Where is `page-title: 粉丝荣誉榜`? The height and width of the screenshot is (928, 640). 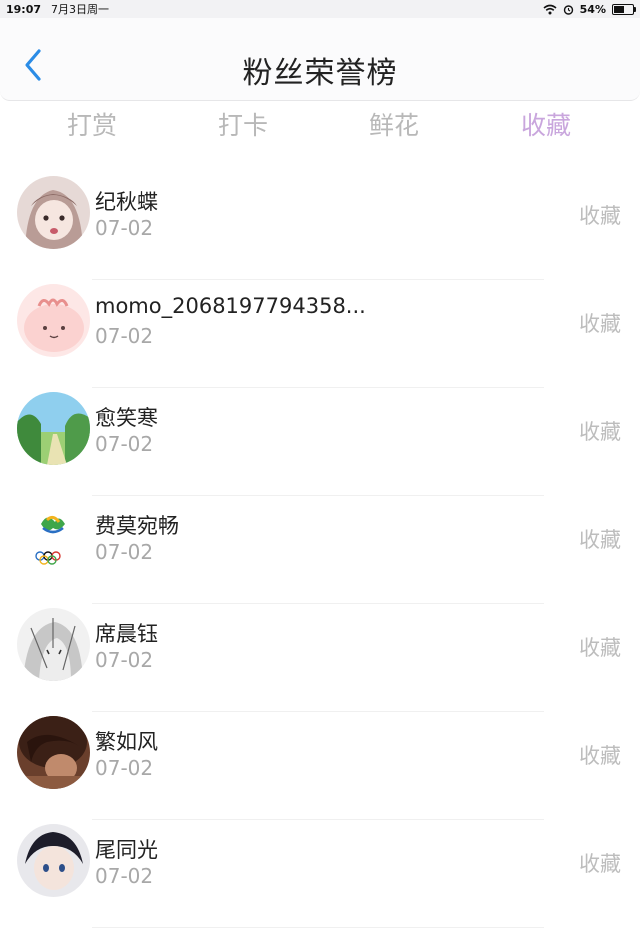 page-title: 粉丝荣誉榜 is located at coordinates (320, 73).